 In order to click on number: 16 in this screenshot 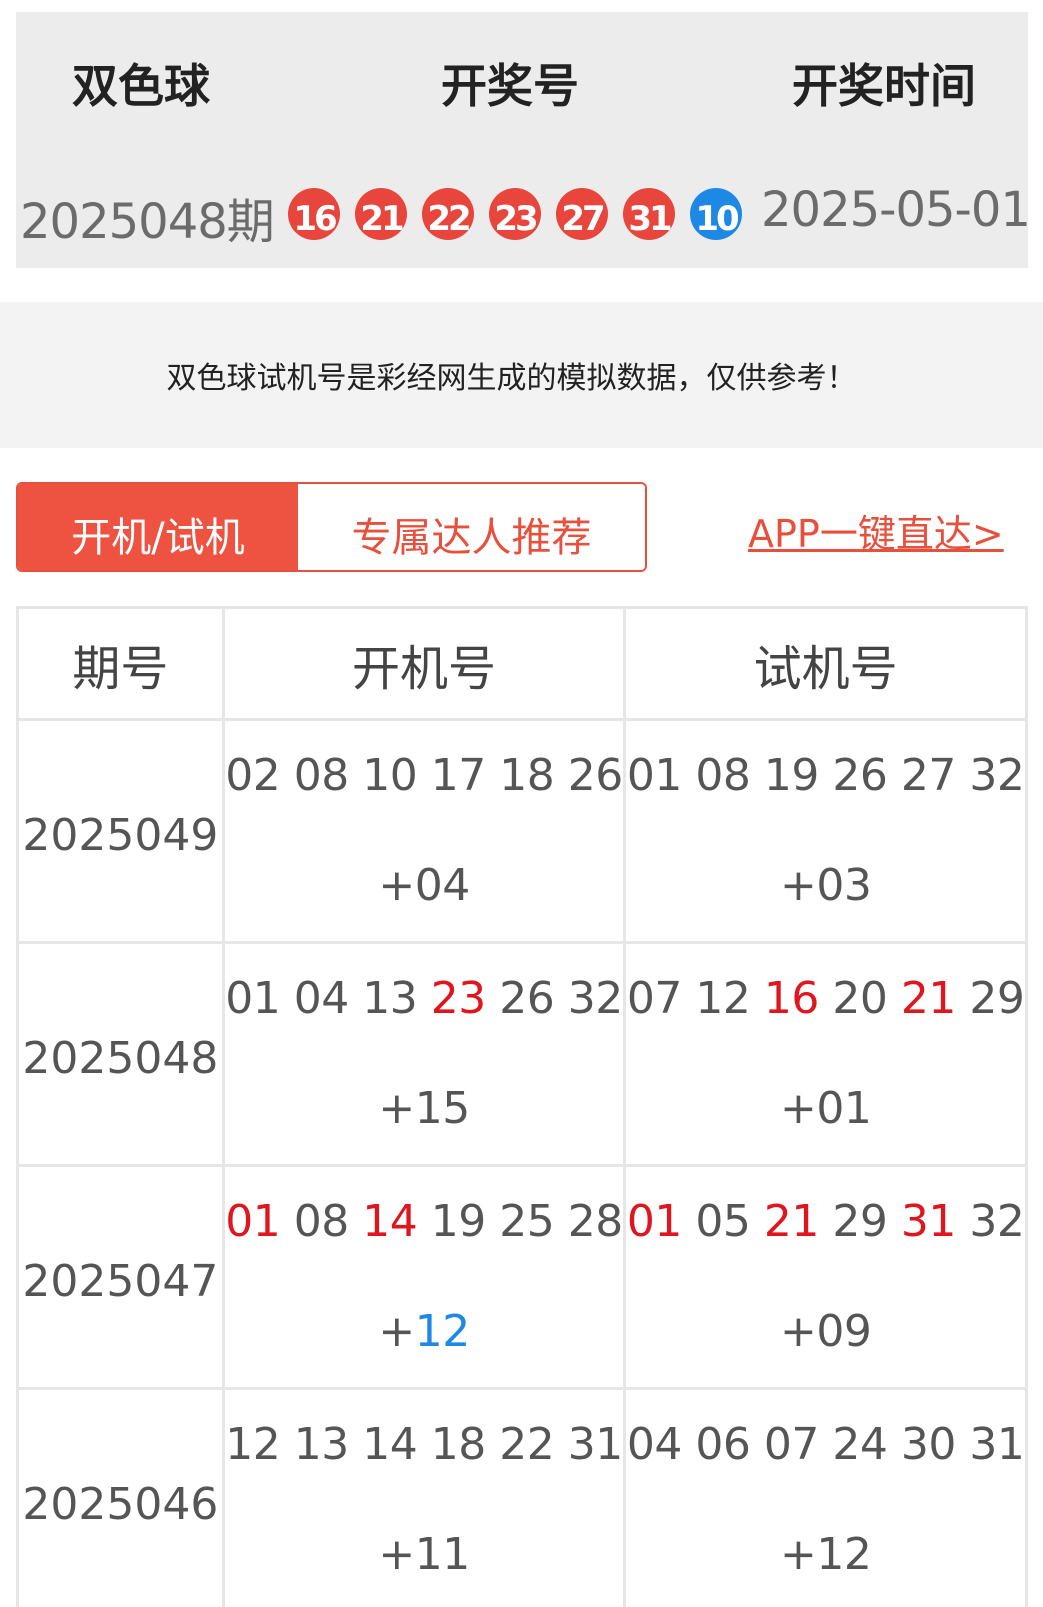, I will do `click(791, 998)`.